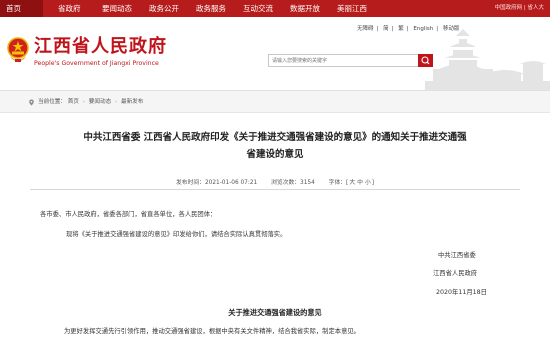 The image size is (550, 342). I want to click on font-size-control: 字体：[大中小], so click(351, 183).